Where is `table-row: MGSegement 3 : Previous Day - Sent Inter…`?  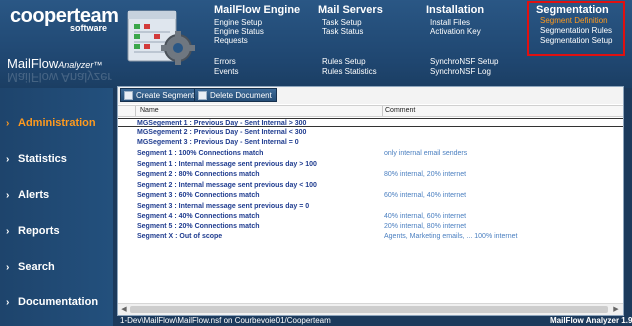 table-row: MGSegement 3 : Previous Day - Sent Inter… is located at coordinates (370, 142).